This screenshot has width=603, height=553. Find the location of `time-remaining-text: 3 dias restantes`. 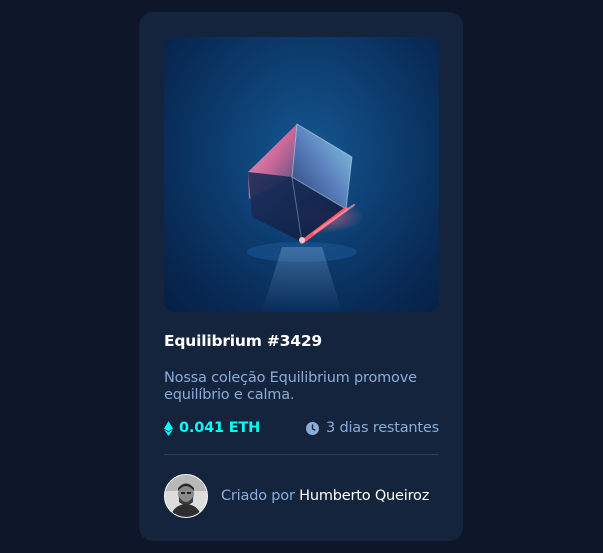

time-remaining-text: 3 dias restantes is located at coordinates (382, 428).